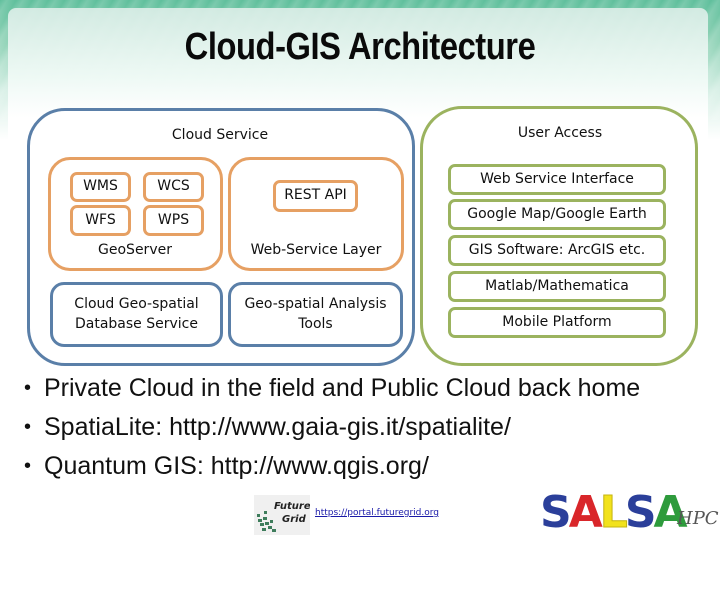  I want to click on cloud-geospatial-database-box: Cloud Geo-spatial Database Service, so click(136, 314).